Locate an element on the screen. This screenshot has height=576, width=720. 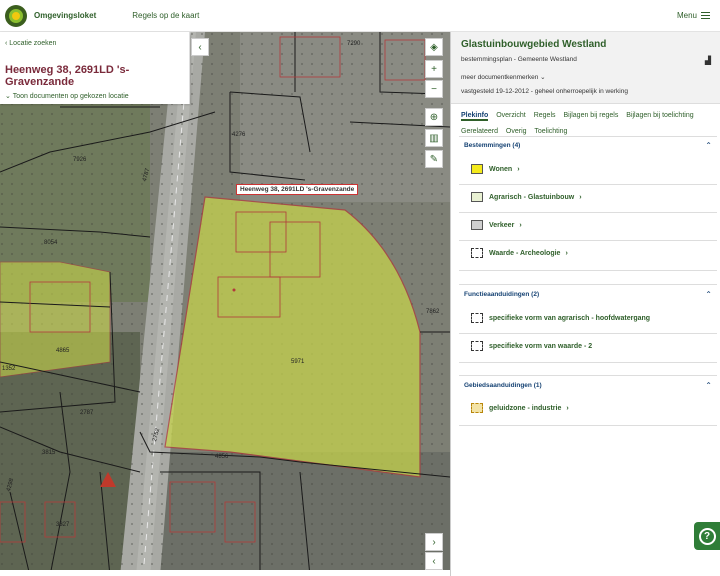
parcel-label: 7290 is located at coordinates (354, 44).